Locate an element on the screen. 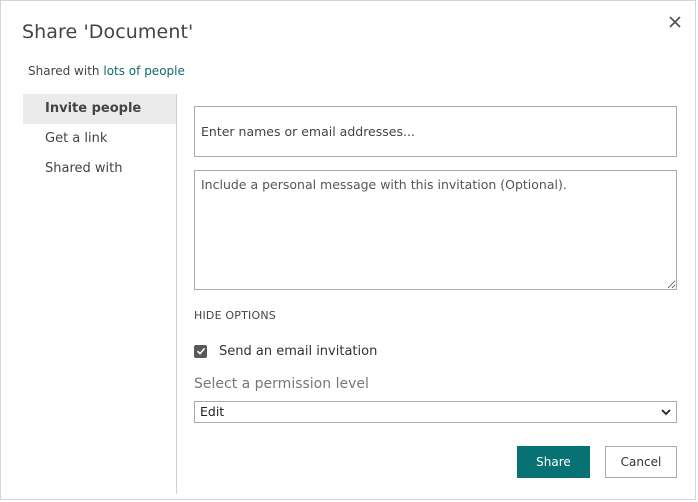  permission-select: Edit is located at coordinates (435, 412).